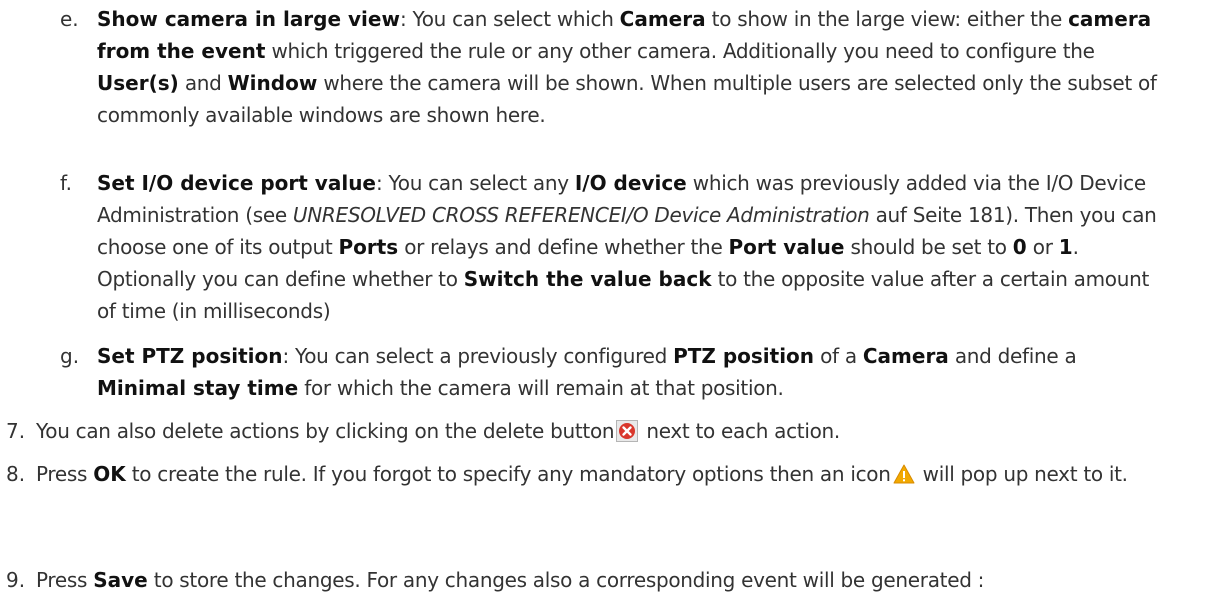  Describe the element at coordinates (66, 183) in the screenshot. I see `list-marker: f.` at that location.